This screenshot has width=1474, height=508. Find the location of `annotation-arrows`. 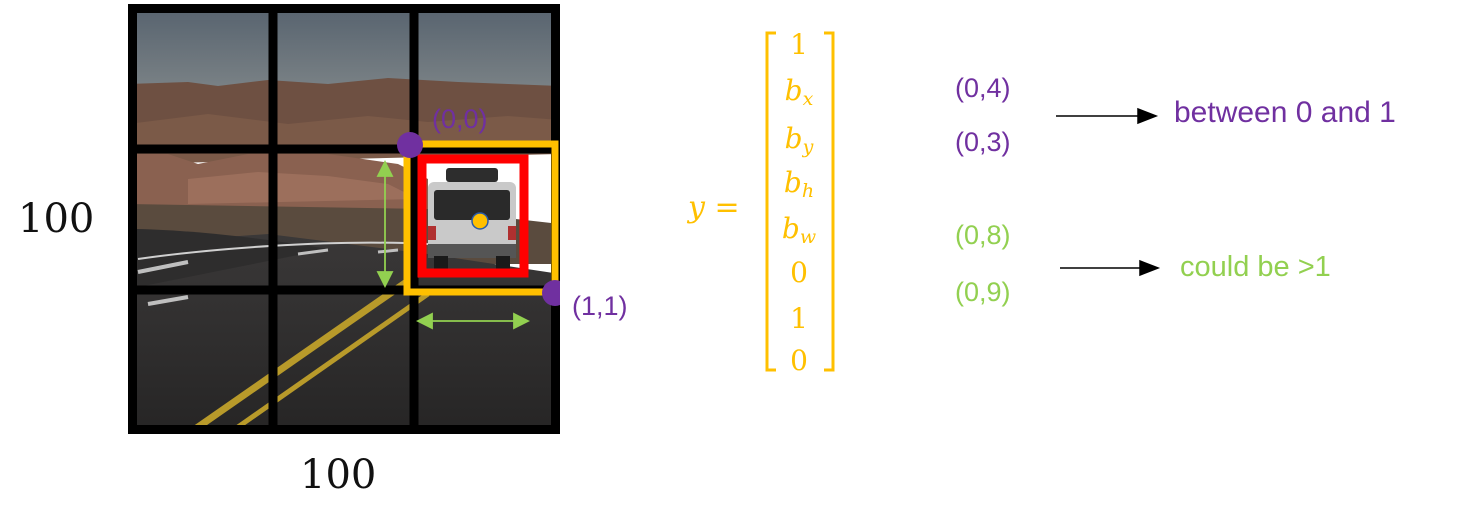

annotation-arrows is located at coordinates (1108, 192).